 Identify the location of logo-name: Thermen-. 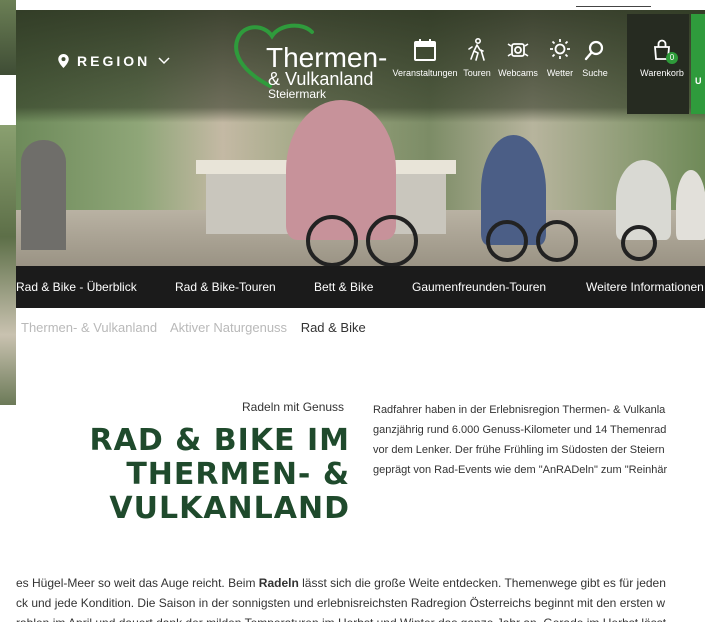
(327, 57).